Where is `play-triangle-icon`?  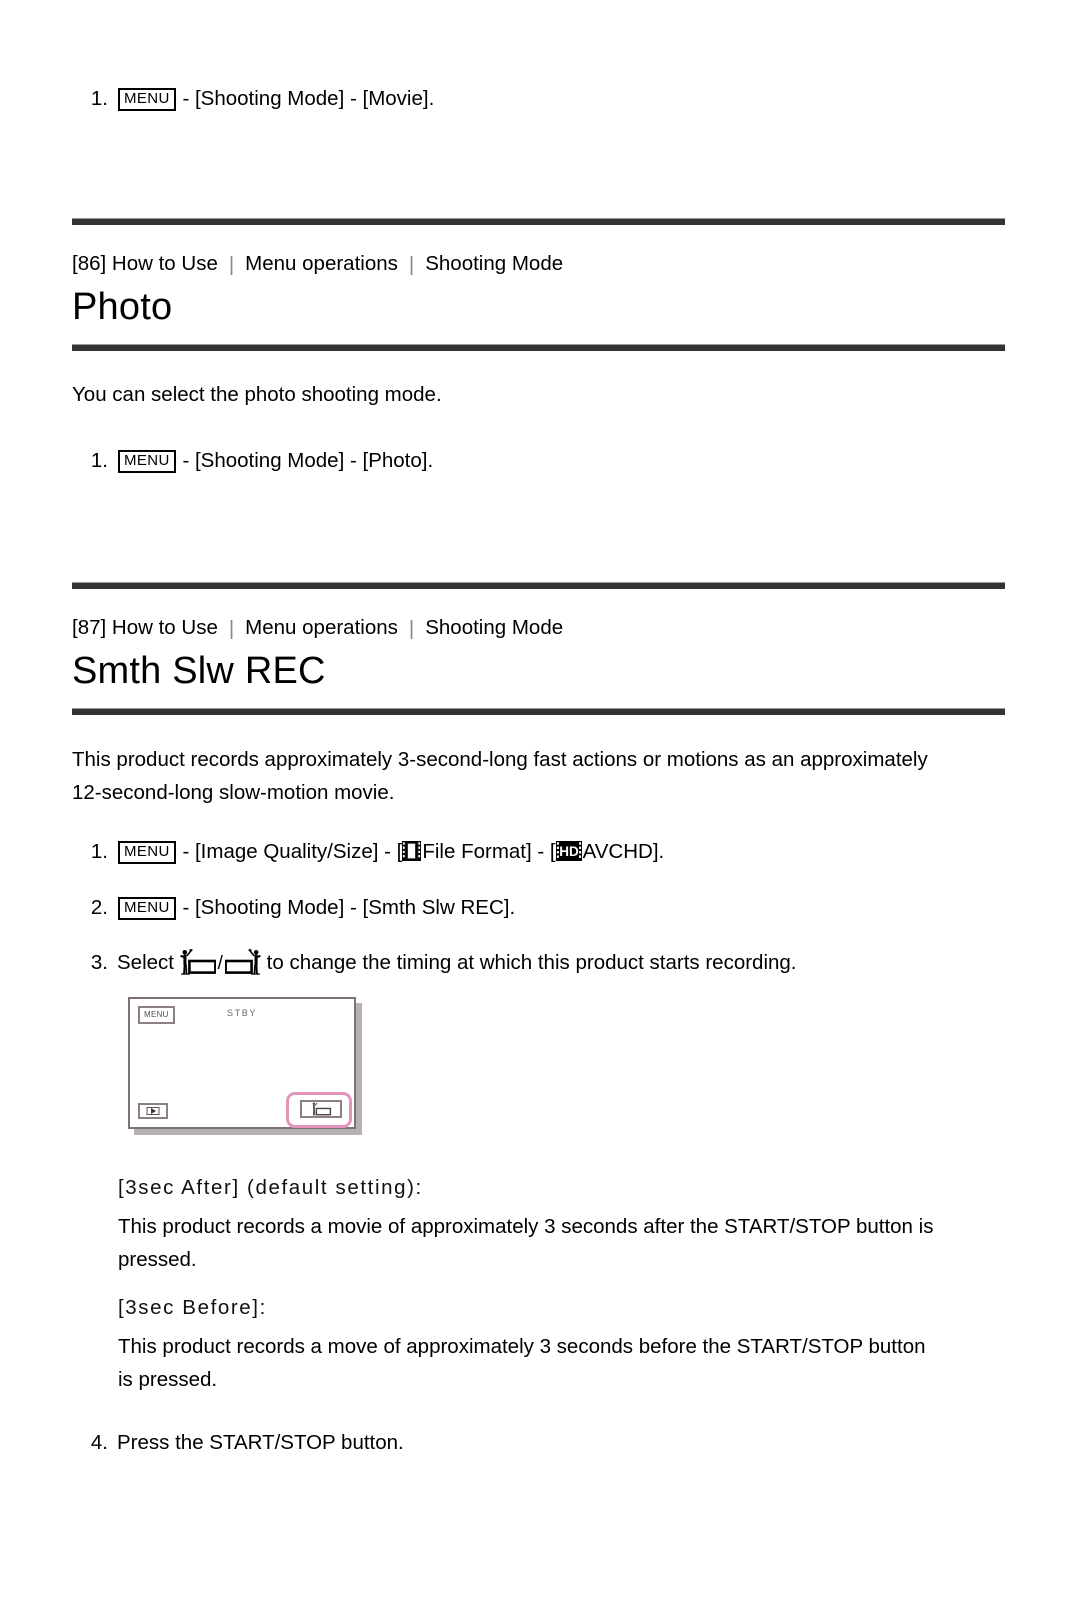
play-triangle-icon is located at coordinates (153, 1111).